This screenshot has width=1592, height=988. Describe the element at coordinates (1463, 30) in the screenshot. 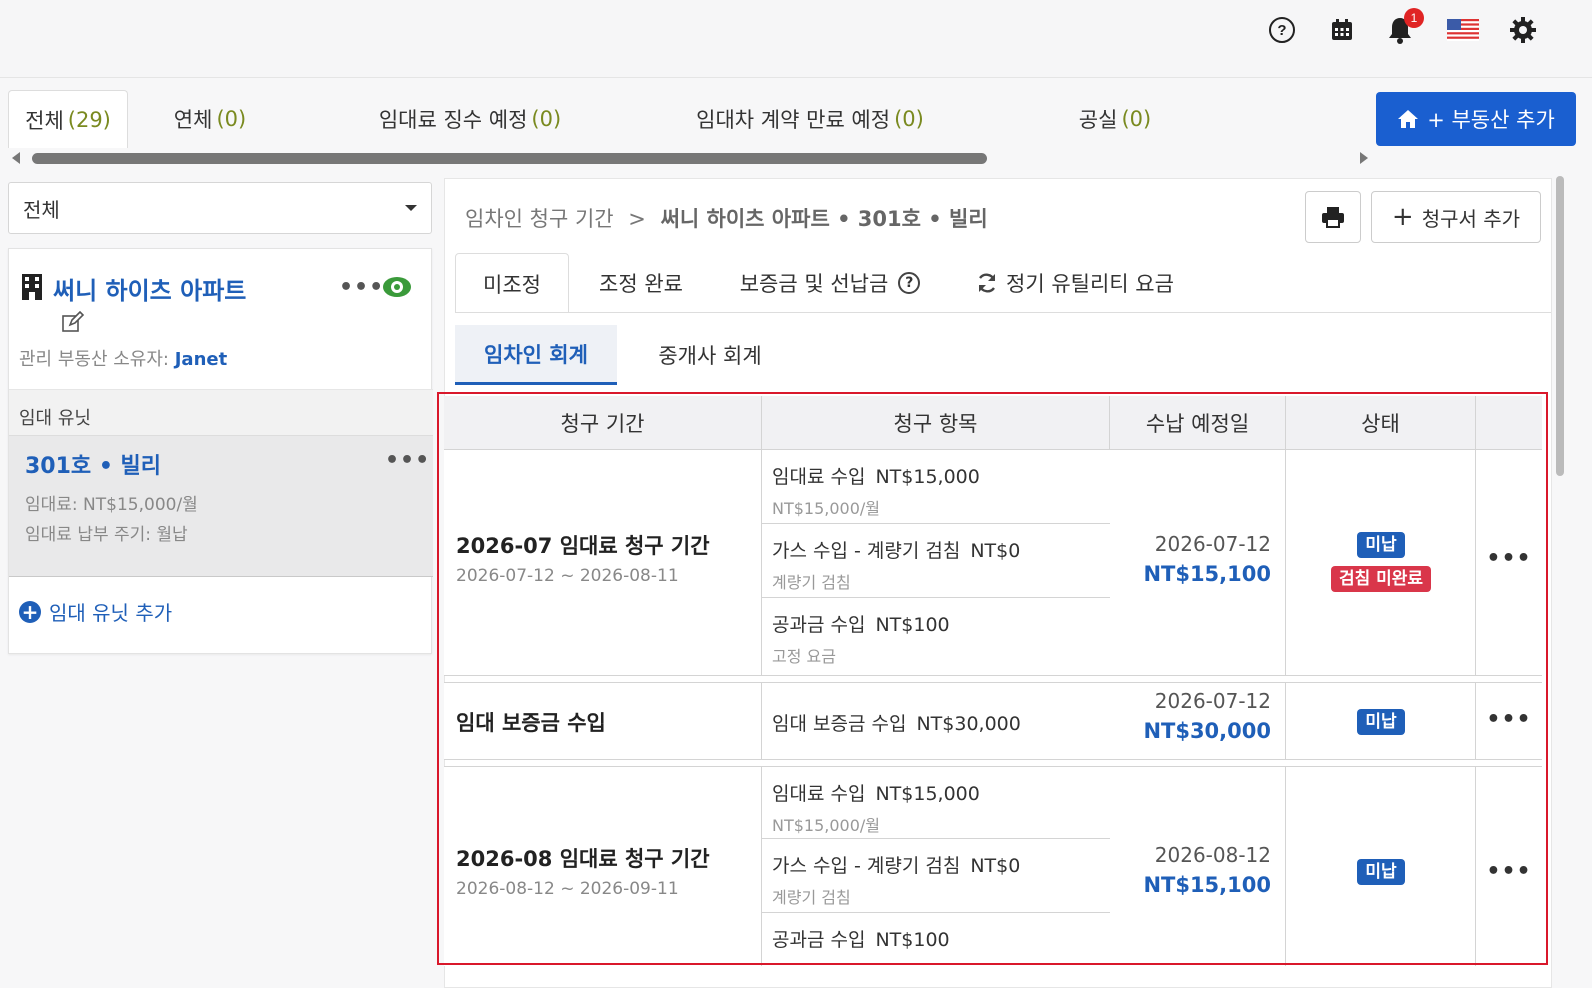

I see `us-flag-icon` at that location.